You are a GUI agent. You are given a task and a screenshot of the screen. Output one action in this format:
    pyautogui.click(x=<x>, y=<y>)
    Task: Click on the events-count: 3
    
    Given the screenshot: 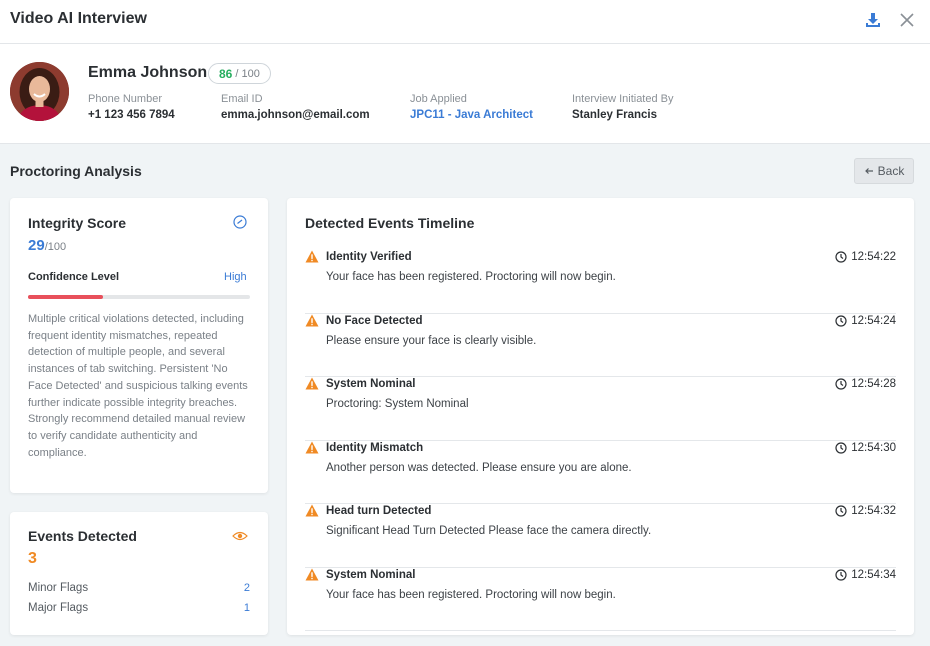 What is the action you would take?
    pyautogui.click(x=32, y=558)
    